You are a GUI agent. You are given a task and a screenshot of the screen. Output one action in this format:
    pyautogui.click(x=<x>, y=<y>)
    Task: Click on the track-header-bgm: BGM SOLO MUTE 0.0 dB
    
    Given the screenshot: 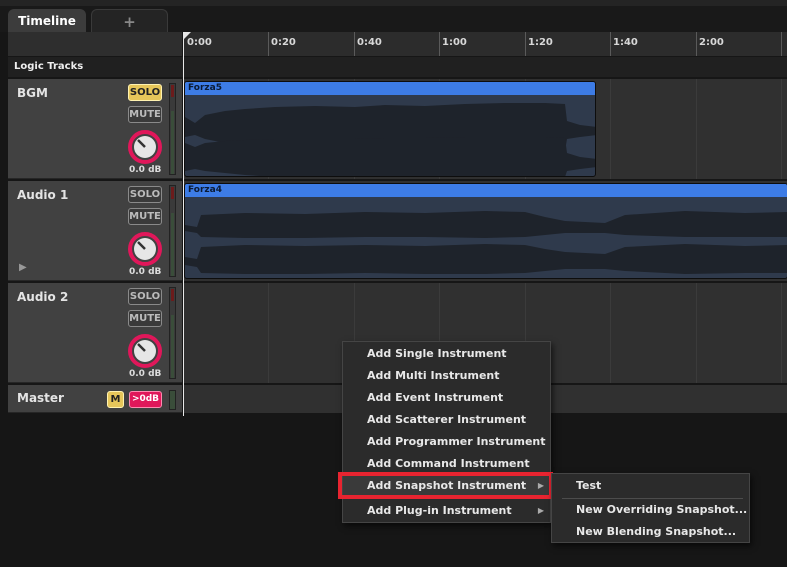 What is the action you would take?
    pyautogui.click(x=95, y=129)
    